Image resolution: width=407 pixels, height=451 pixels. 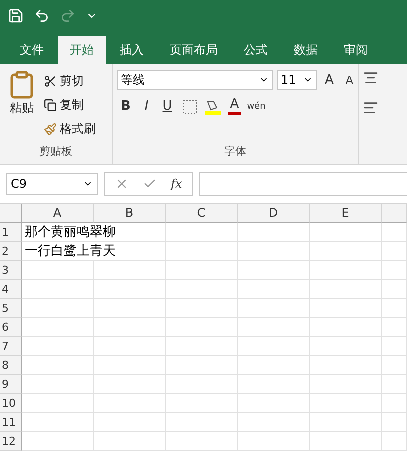 What do you see at coordinates (371, 78) in the screenshot?
I see `align-top-icon` at bounding box center [371, 78].